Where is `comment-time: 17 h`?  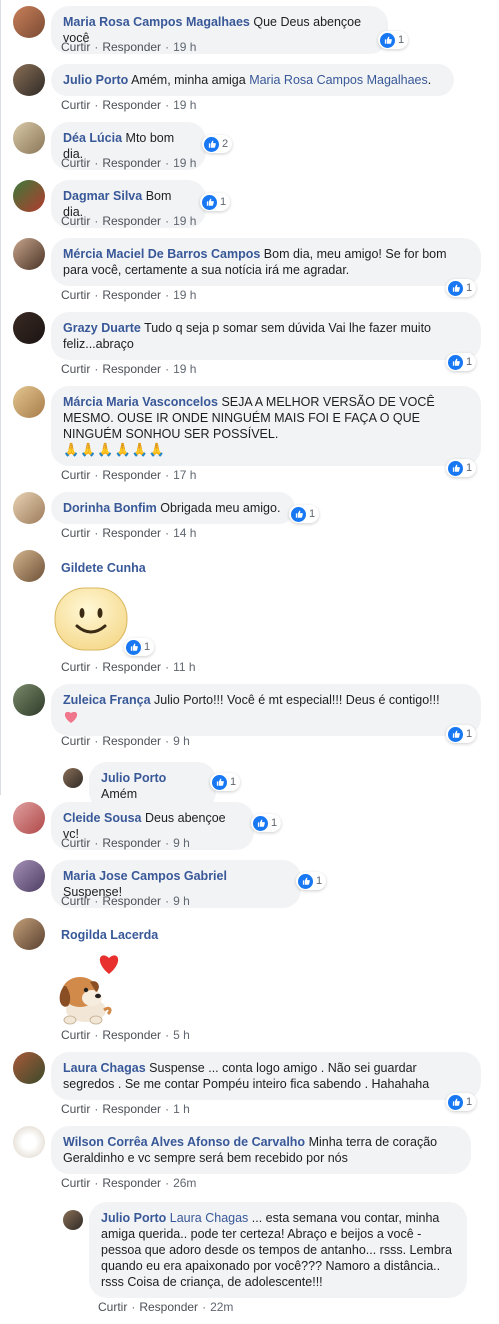
comment-time: 17 h is located at coordinates (184, 475).